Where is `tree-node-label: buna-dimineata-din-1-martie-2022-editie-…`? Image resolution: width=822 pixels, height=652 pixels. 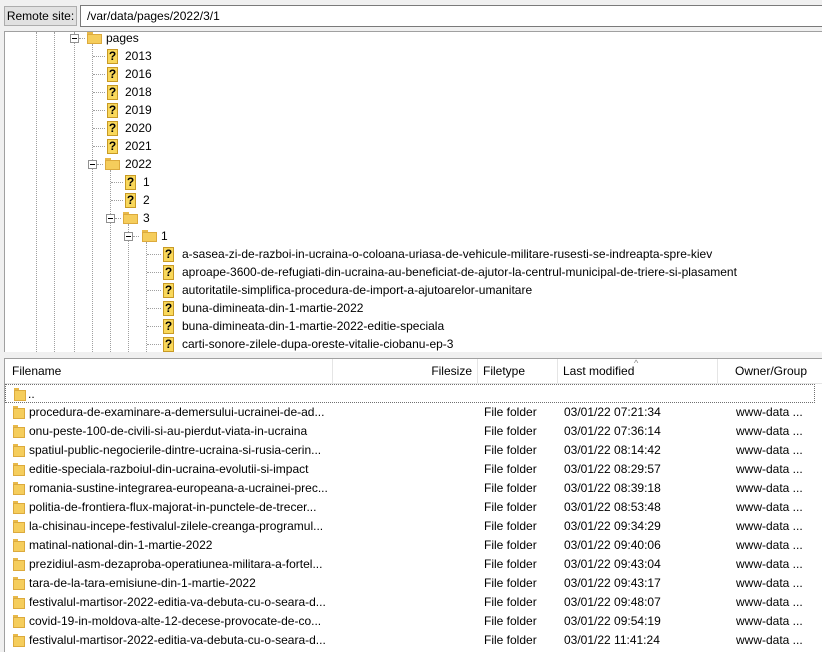
tree-node-label: buna-dimineata-din-1-martie-2022-editie-… is located at coordinates (313, 326).